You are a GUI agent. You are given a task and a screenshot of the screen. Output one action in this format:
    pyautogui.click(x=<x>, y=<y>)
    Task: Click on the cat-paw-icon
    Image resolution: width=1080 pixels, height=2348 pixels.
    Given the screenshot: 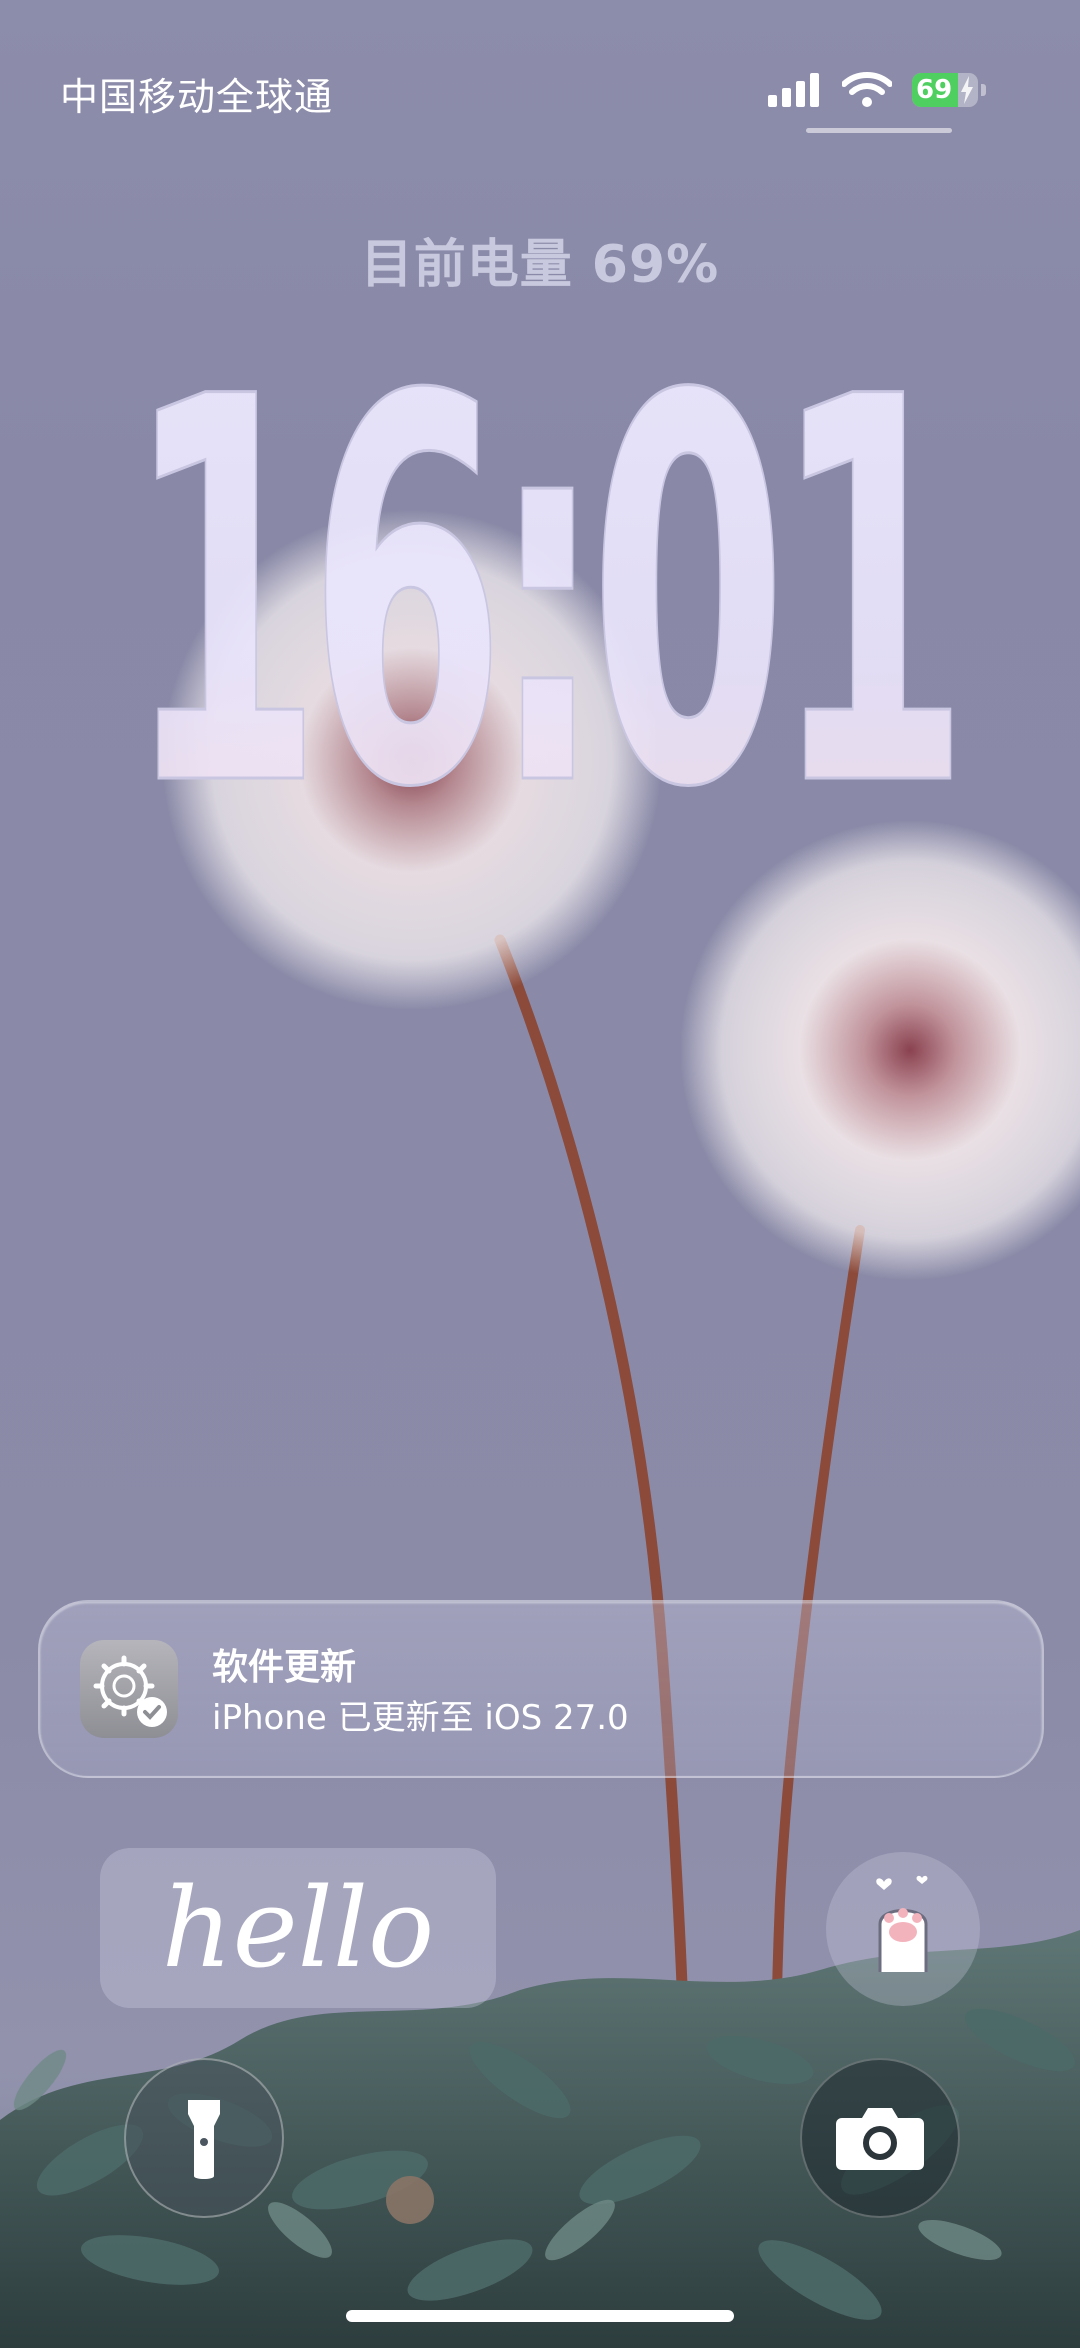 What is the action you would take?
    pyautogui.click(x=902, y=1923)
    